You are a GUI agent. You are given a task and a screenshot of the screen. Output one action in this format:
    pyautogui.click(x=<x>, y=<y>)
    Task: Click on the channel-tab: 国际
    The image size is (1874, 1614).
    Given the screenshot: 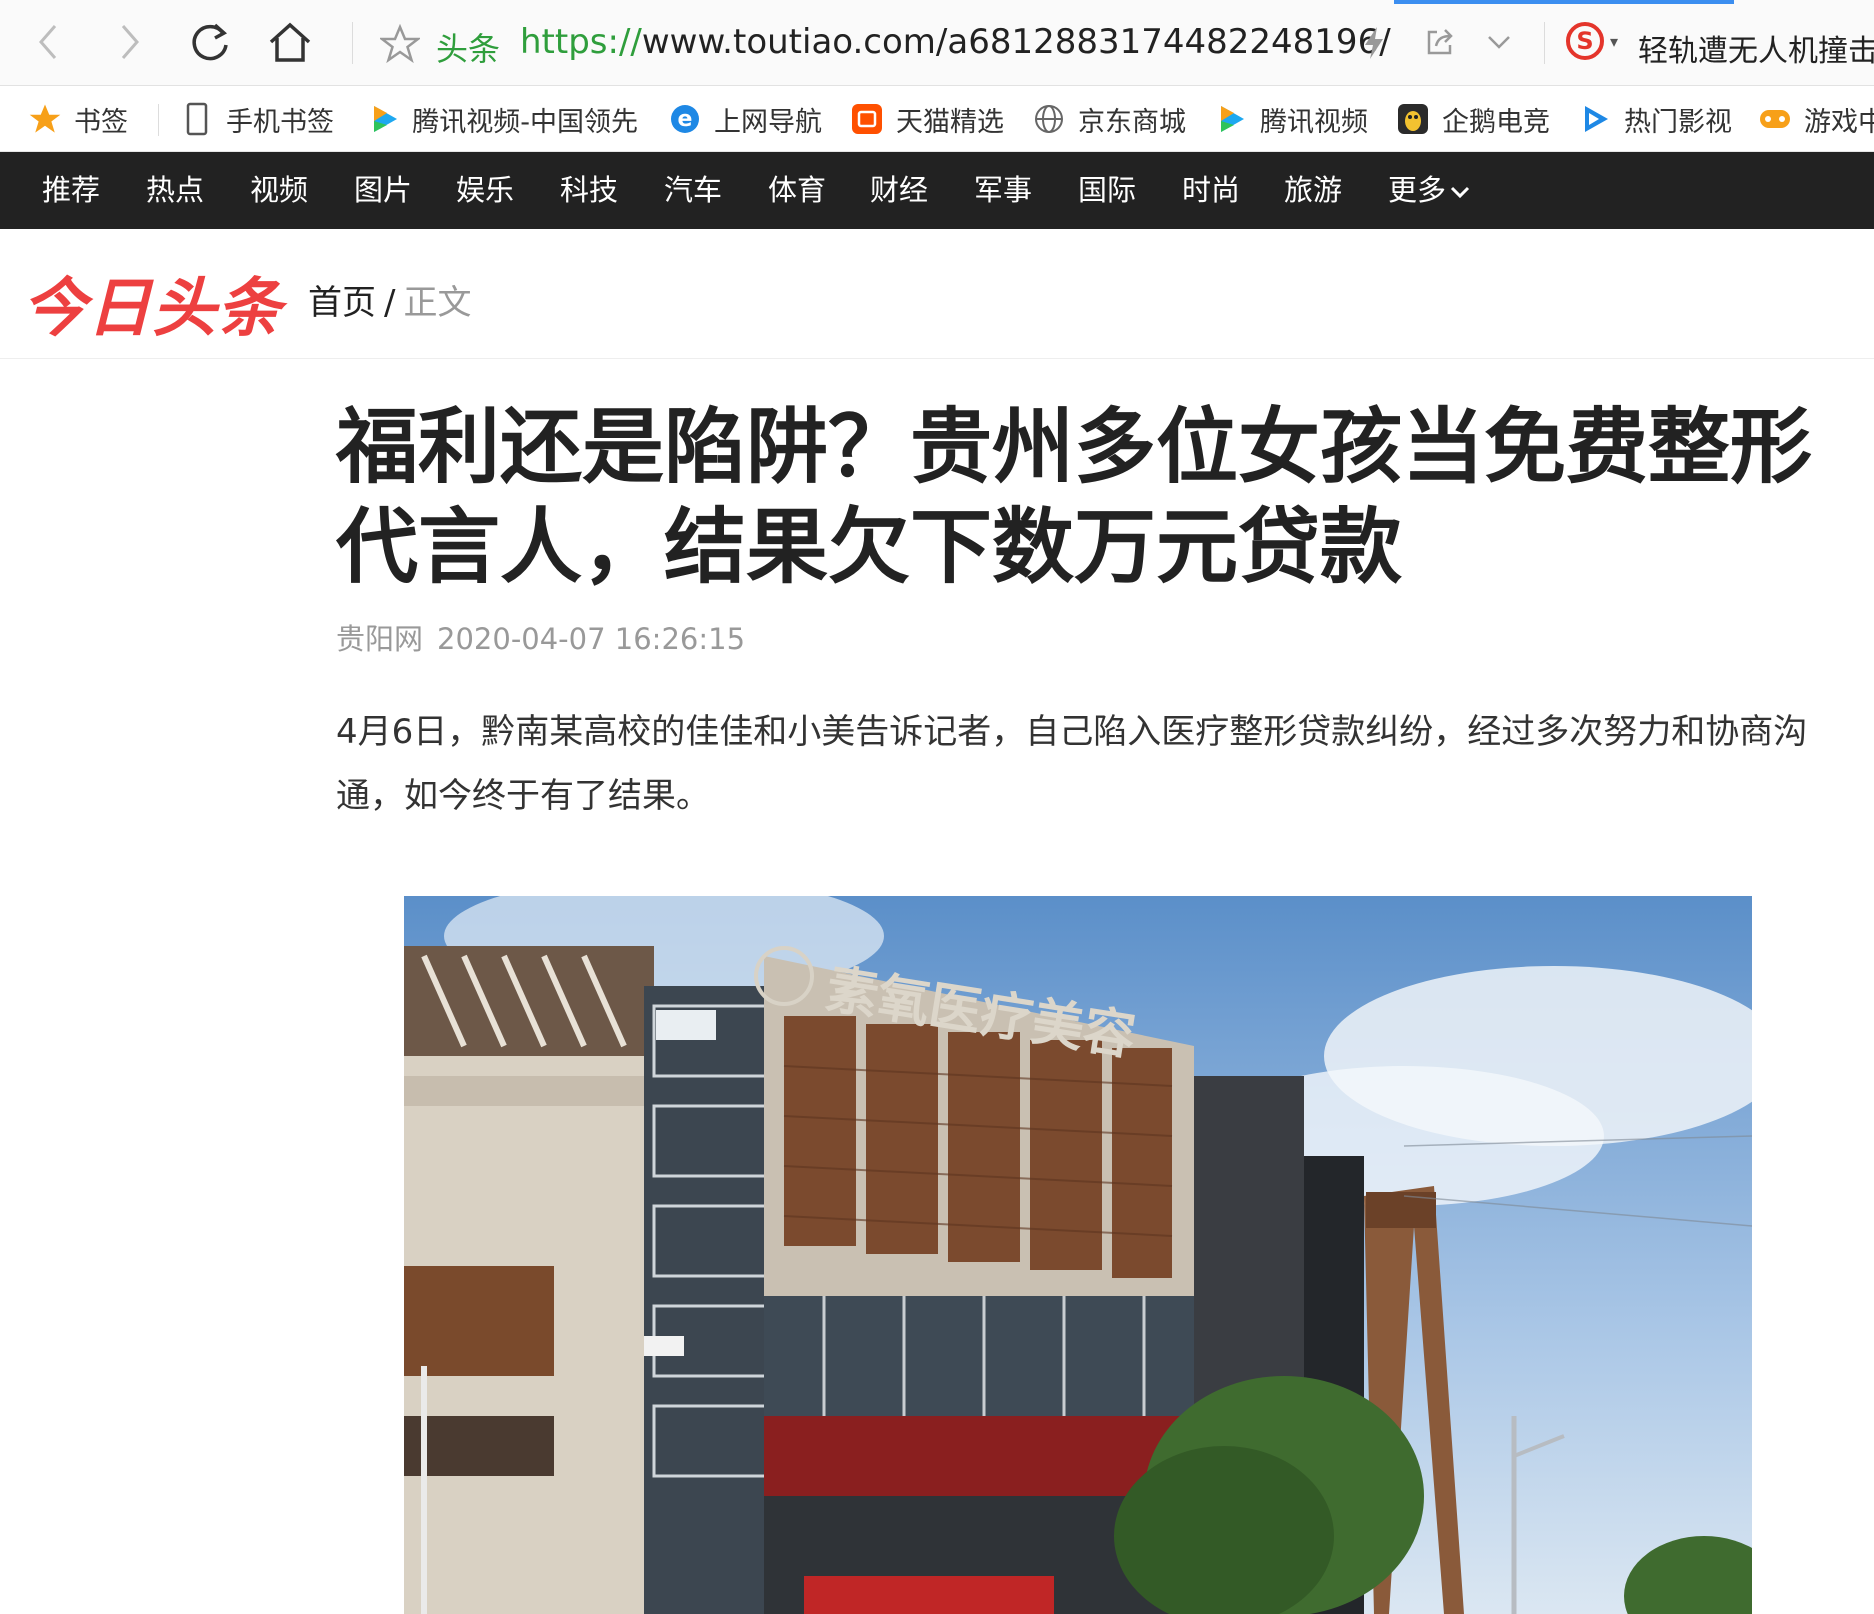 What is the action you would take?
    pyautogui.click(x=1107, y=190)
    